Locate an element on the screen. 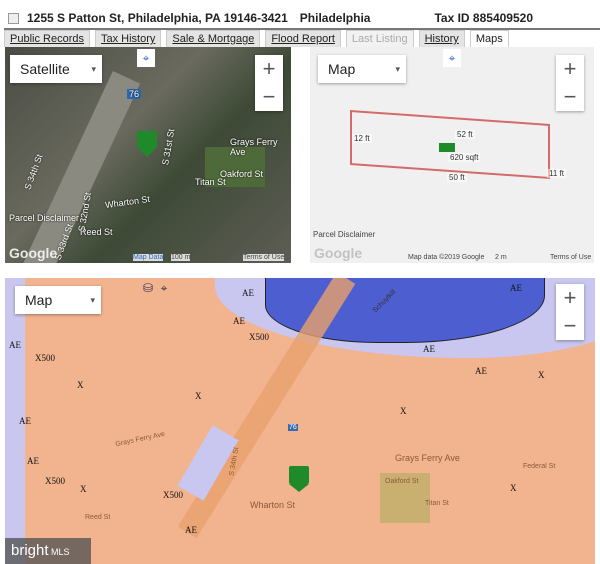 This screenshot has width=600, height=564. area-label: 620 sqft is located at coordinates (464, 157).